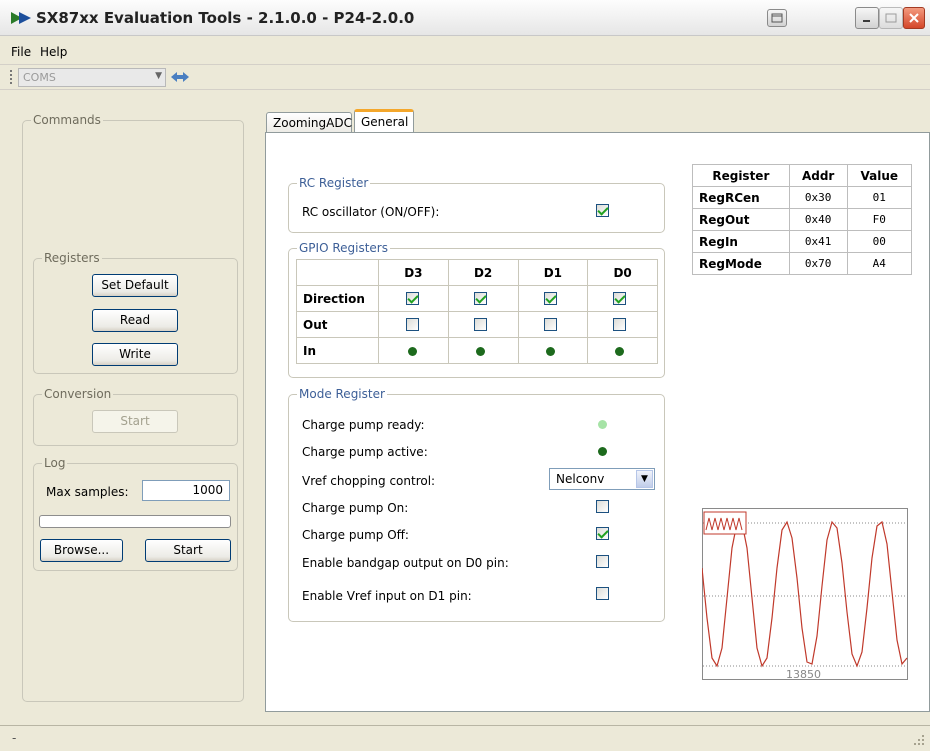 This screenshot has height=751, width=930. I want to click on register-addr: 0x41, so click(818, 241).